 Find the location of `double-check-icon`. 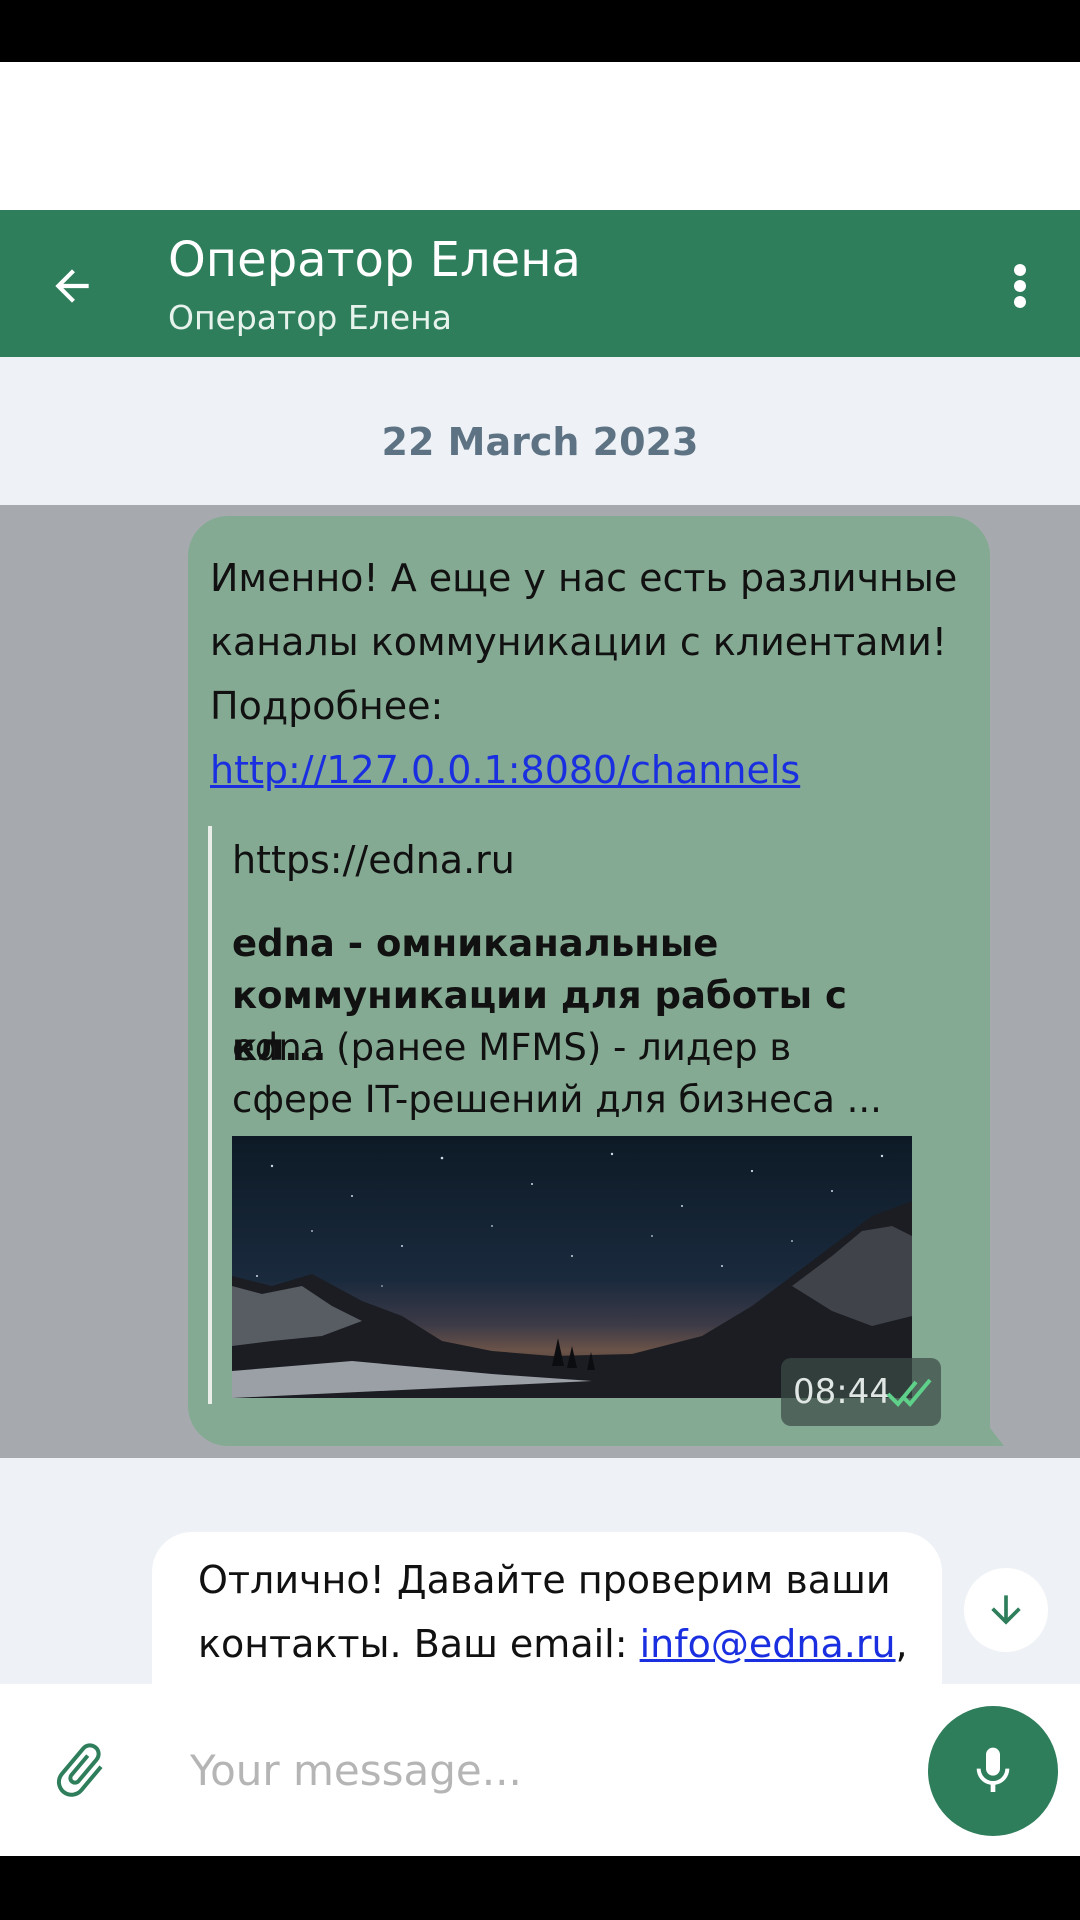

double-check-icon is located at coordinates (909, 1392).